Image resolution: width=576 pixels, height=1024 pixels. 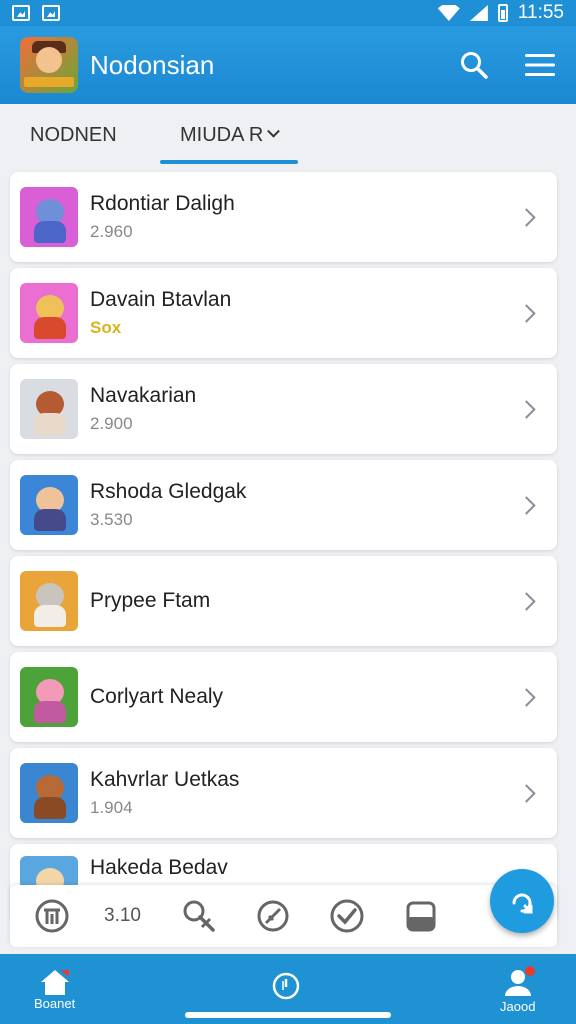 What do you see at coordinates (159, 867) in the screenshot?
I see `item-title: Hakeda Bedav` at bounding box center [159, 867].